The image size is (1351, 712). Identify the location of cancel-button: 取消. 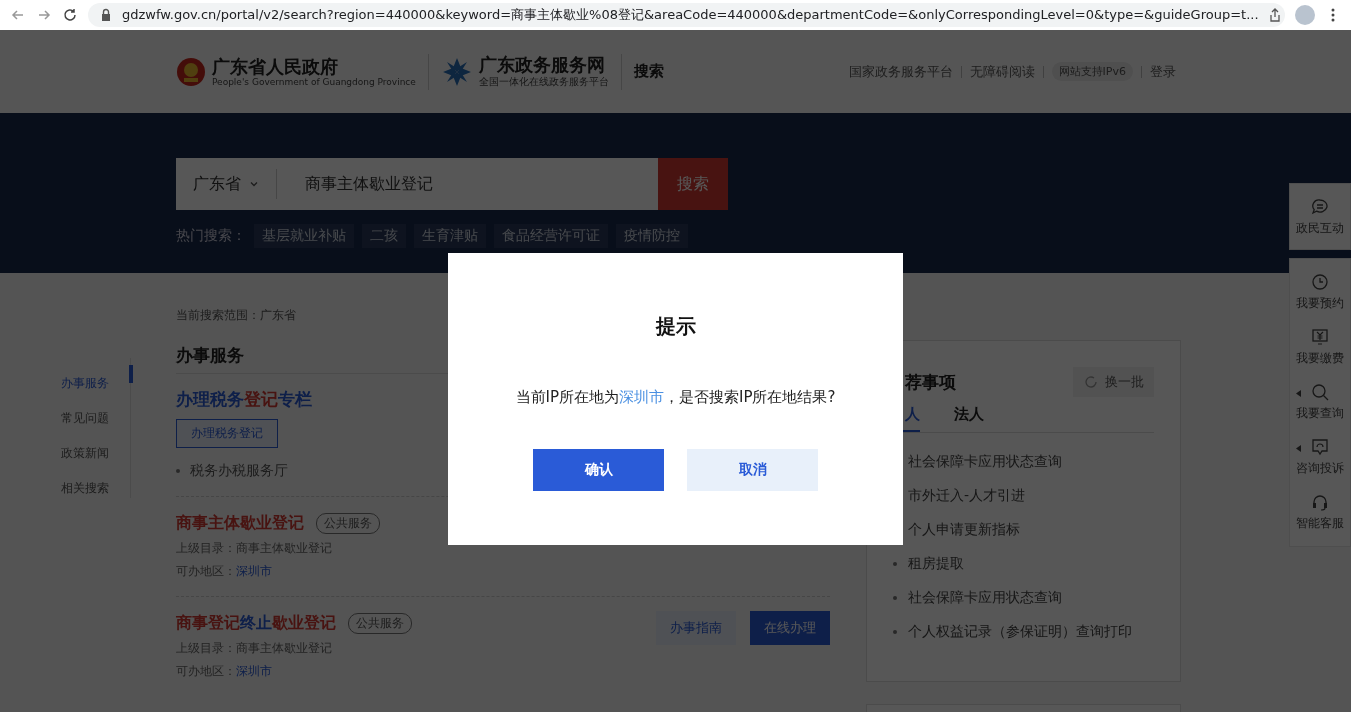
(752, 470).